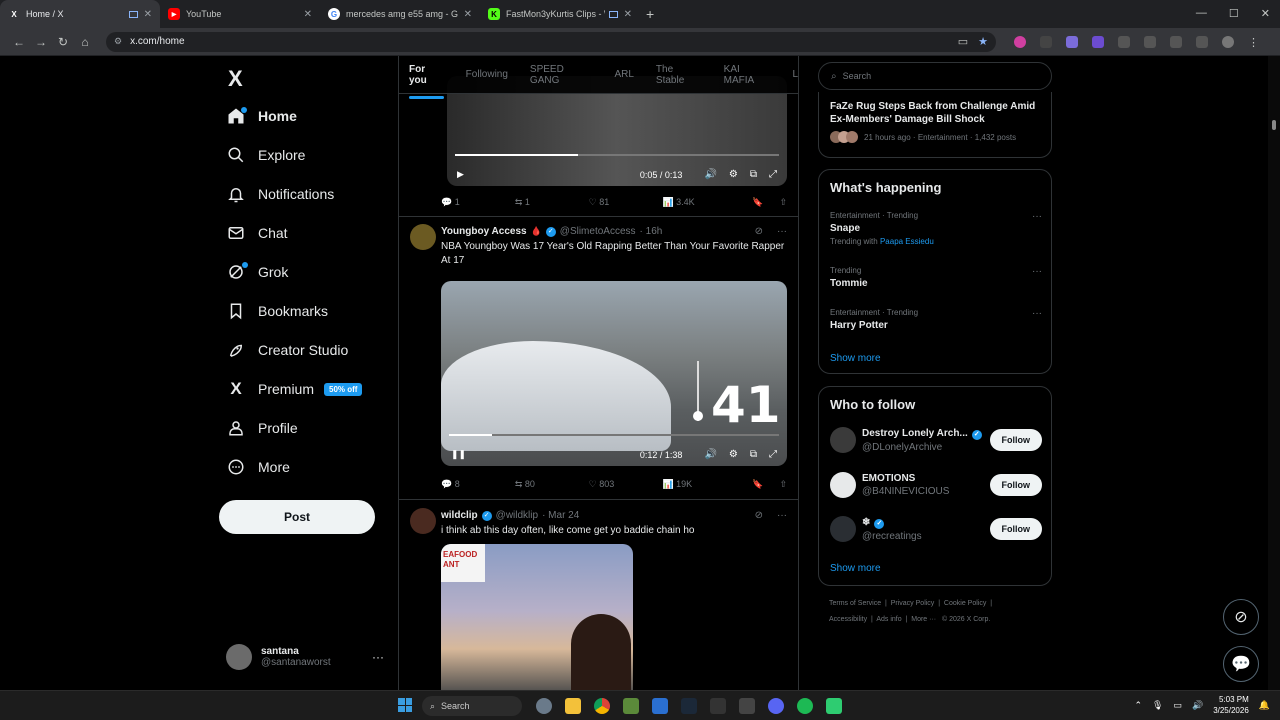 The width and height of the screenshot is (1280, 720). What do you see at coordinates (1201, 13) in the screenshot?
I see `minimize-button: —` at bounding box center [1201, 13].